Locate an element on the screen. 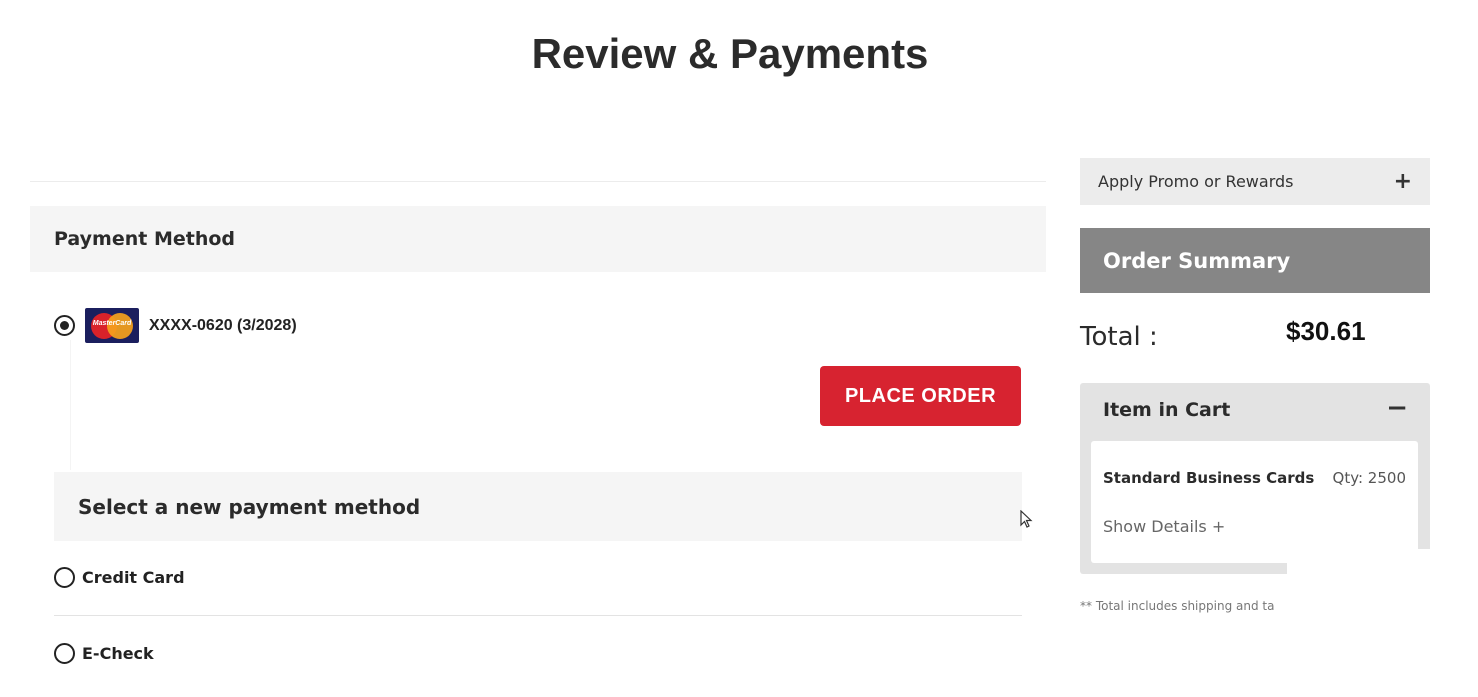 Image resolution: width=1478 pixels, height=697 pixels. echeck-option: E-Check is located at coordinates (104, 653).